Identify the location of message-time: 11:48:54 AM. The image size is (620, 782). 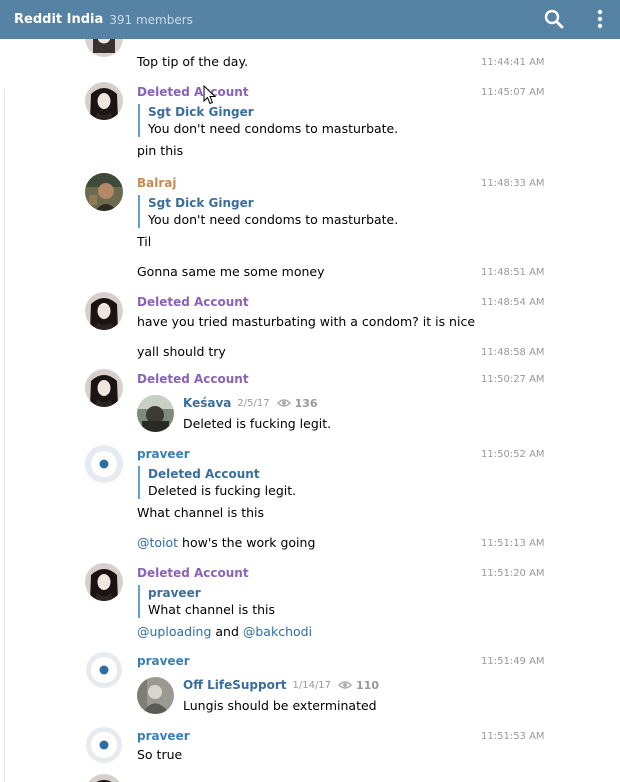
(513, 302).